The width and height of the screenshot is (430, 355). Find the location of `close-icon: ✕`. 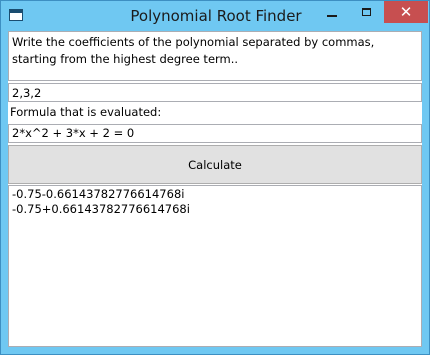

close-icon: ✕ is located at coordinates (406, 12).